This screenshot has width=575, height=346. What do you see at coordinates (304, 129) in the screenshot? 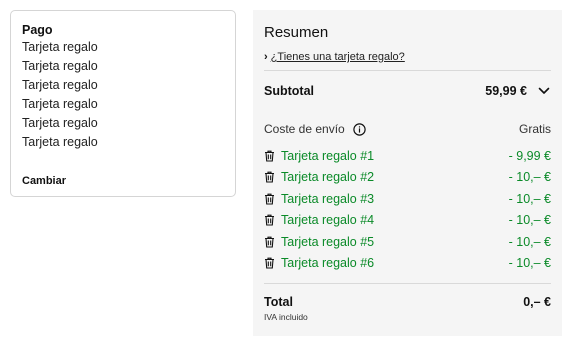
I see `shipping-label: Coste de envío` at bounding box center [304, 129].